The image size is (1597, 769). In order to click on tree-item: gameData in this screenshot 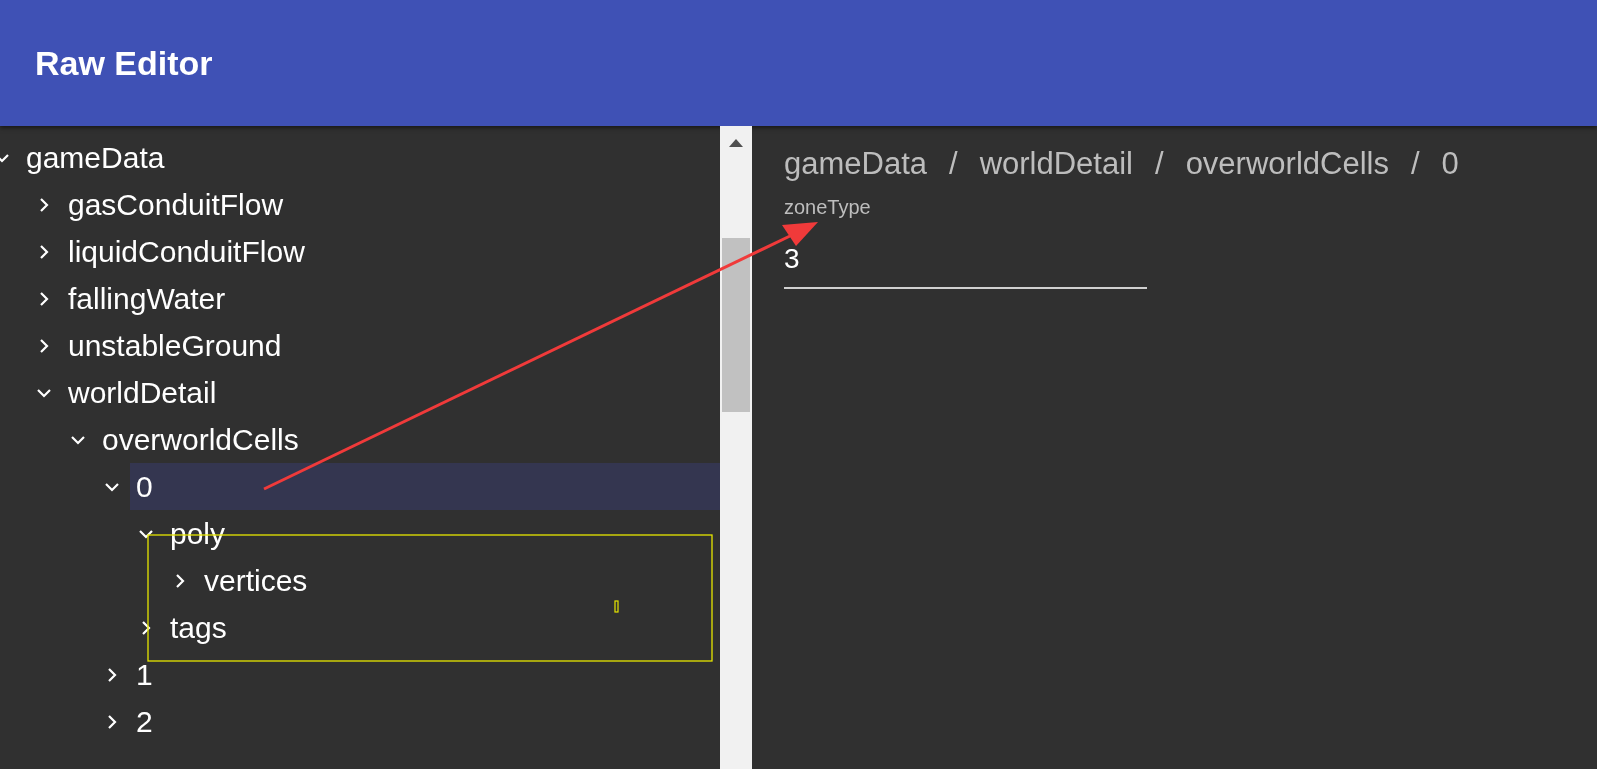, I will do `click(370, 157)`.